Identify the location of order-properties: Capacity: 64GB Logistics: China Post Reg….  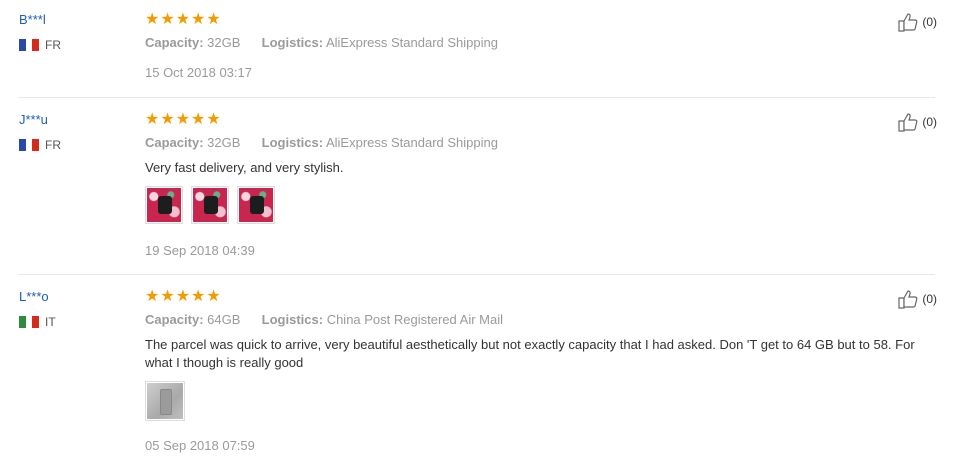
(324, 319).